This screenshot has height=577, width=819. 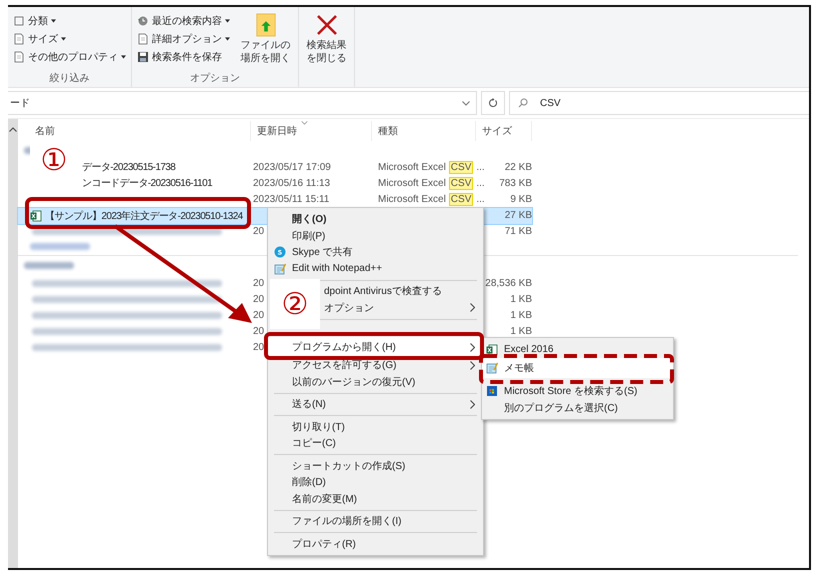 What do you see at coordinates (69, 79) in the screenshot?
I see `ribbon-group-label: 絞り込み` at bounding box center [69, 79].